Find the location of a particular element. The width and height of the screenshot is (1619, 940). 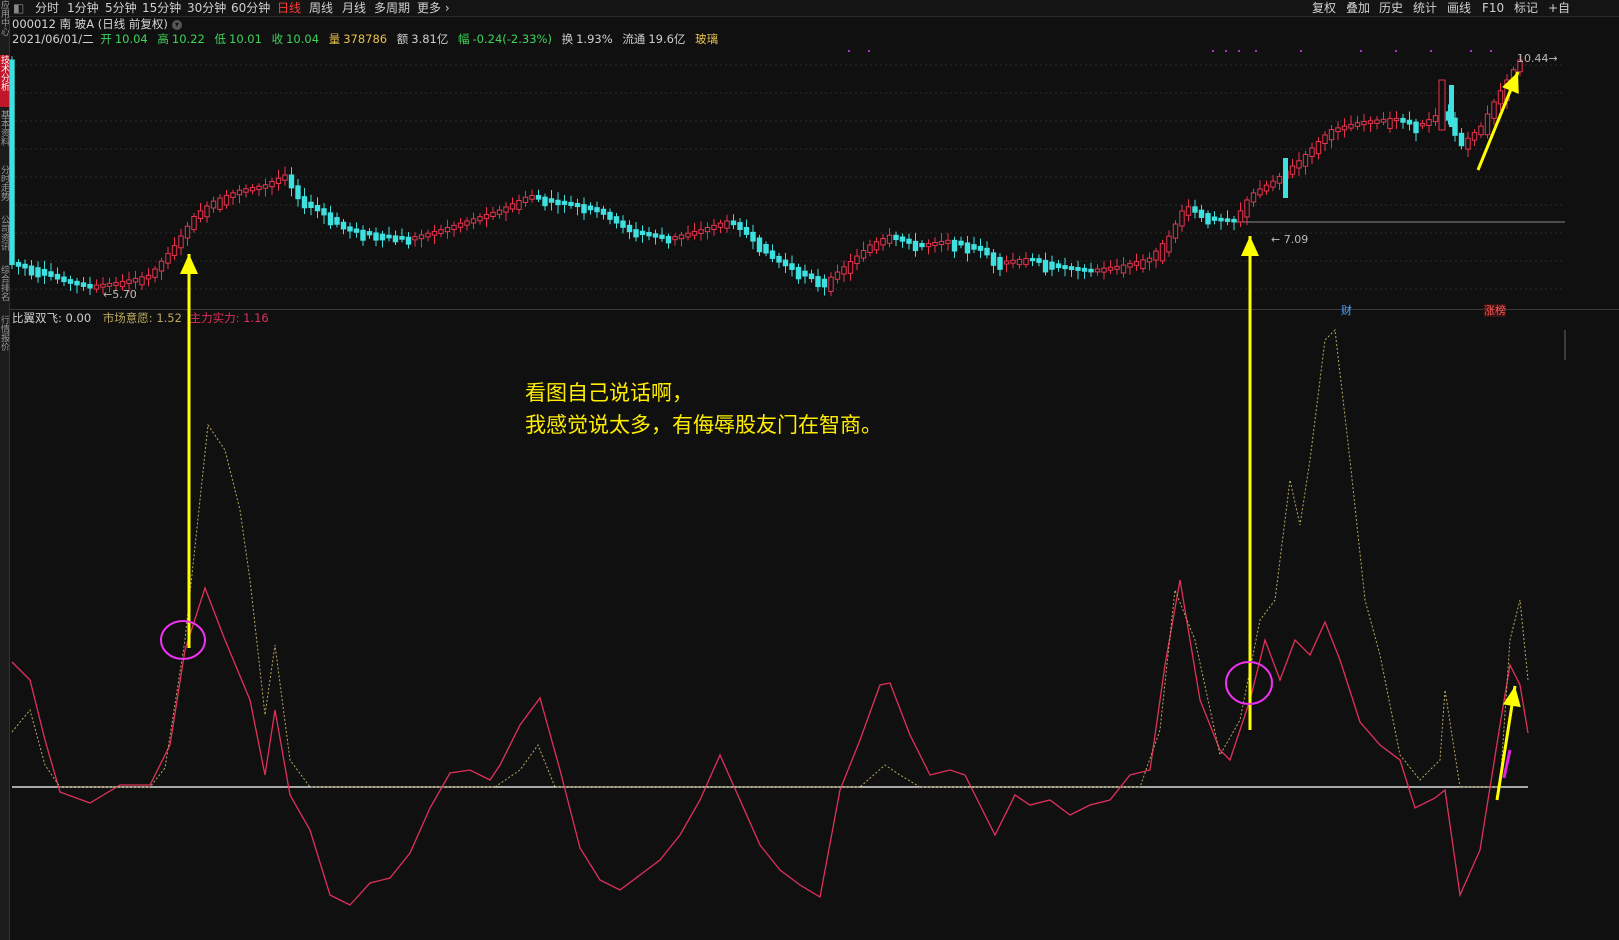

limit-up-event-badge: 涨榜 is located at coordinates (1495, 310).